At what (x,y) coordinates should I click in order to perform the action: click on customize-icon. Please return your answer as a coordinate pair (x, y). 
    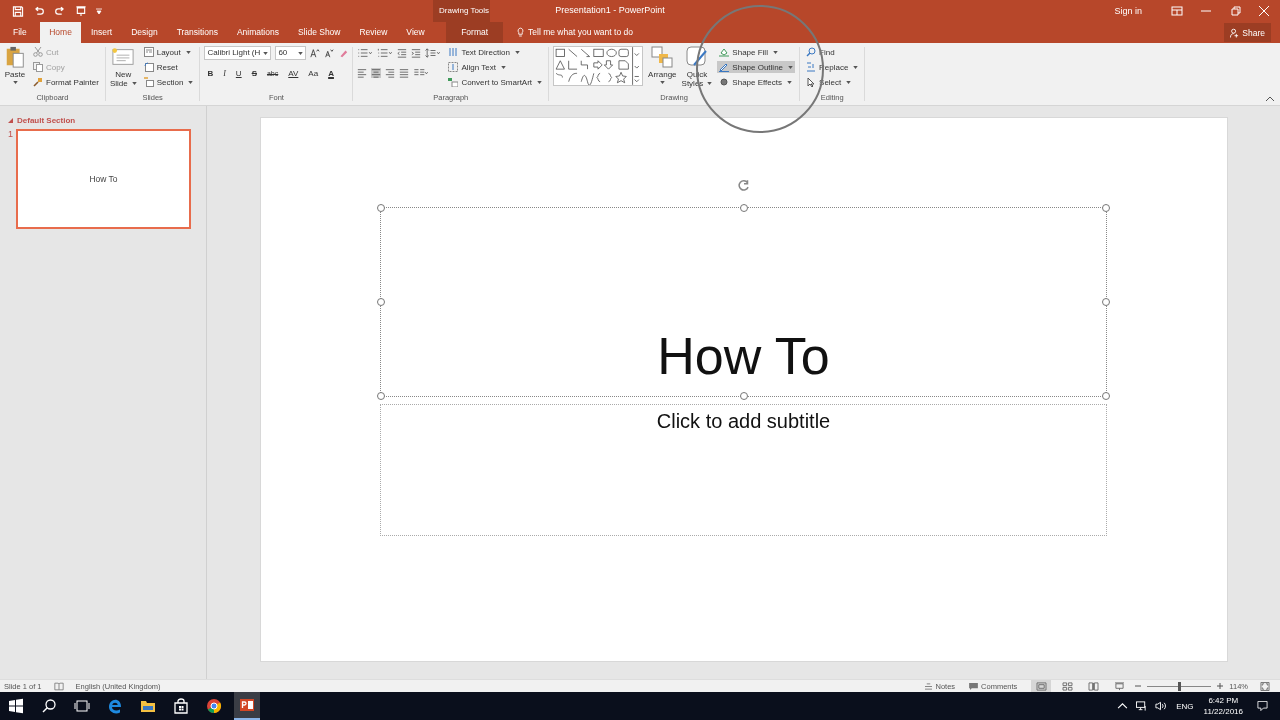
    Looking at the image, I should click on (99, 11).